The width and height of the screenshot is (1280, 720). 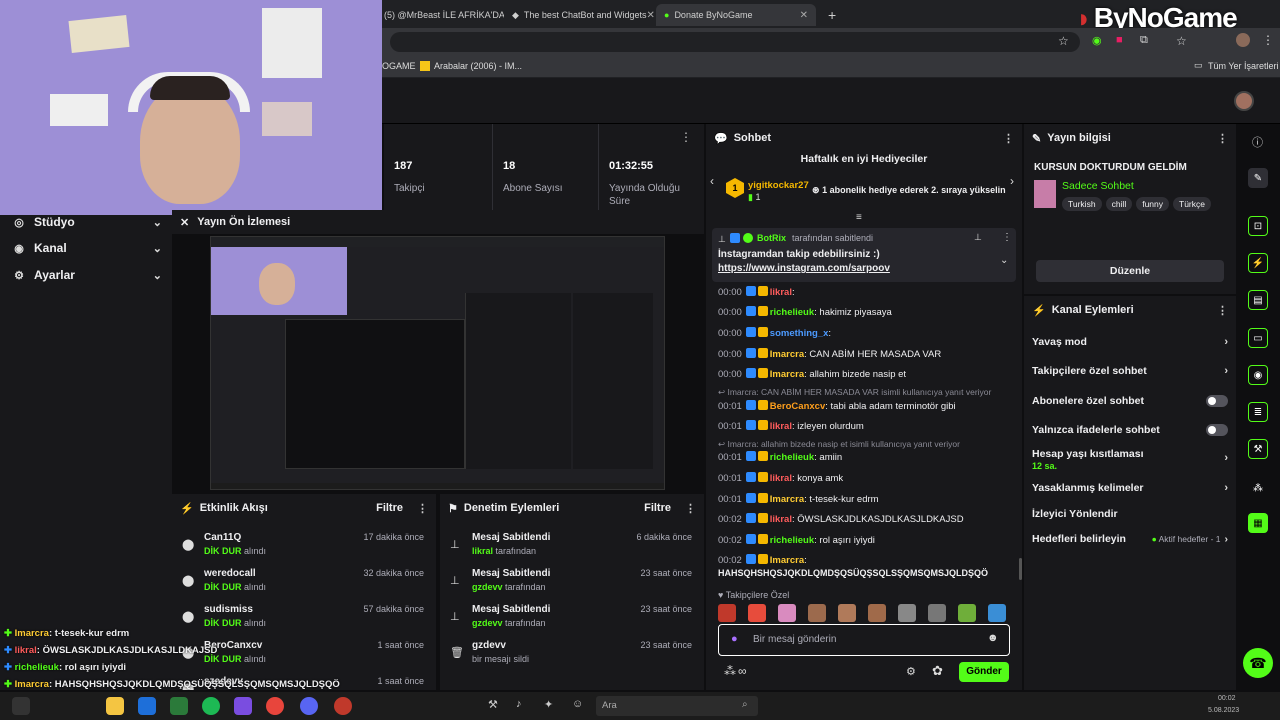 What do you see at coordinates (1130, 271) in the screenshot?
I see `edit-button: Düzenle` at bounding box center [1130, 271].